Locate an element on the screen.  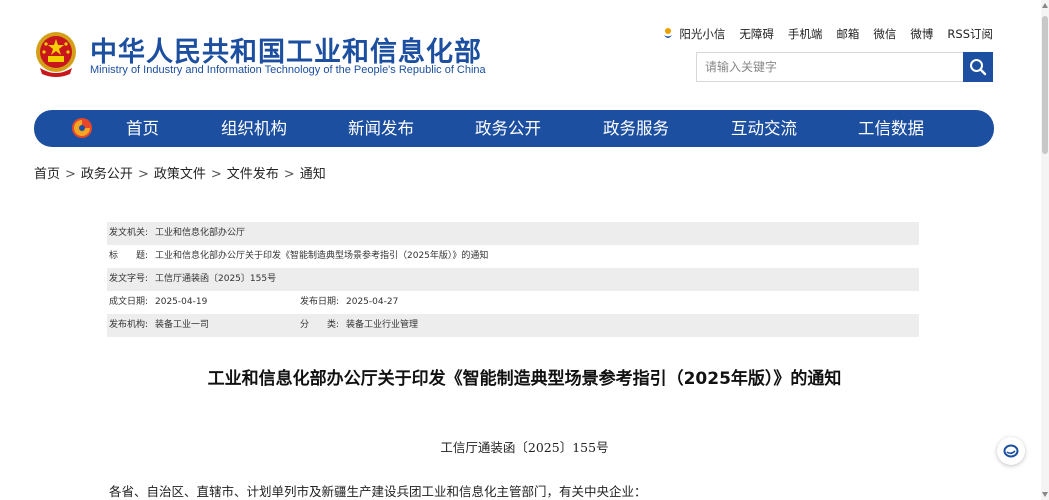
meta-created-date: 2025-04-19 is located at coordinates (181, 302).